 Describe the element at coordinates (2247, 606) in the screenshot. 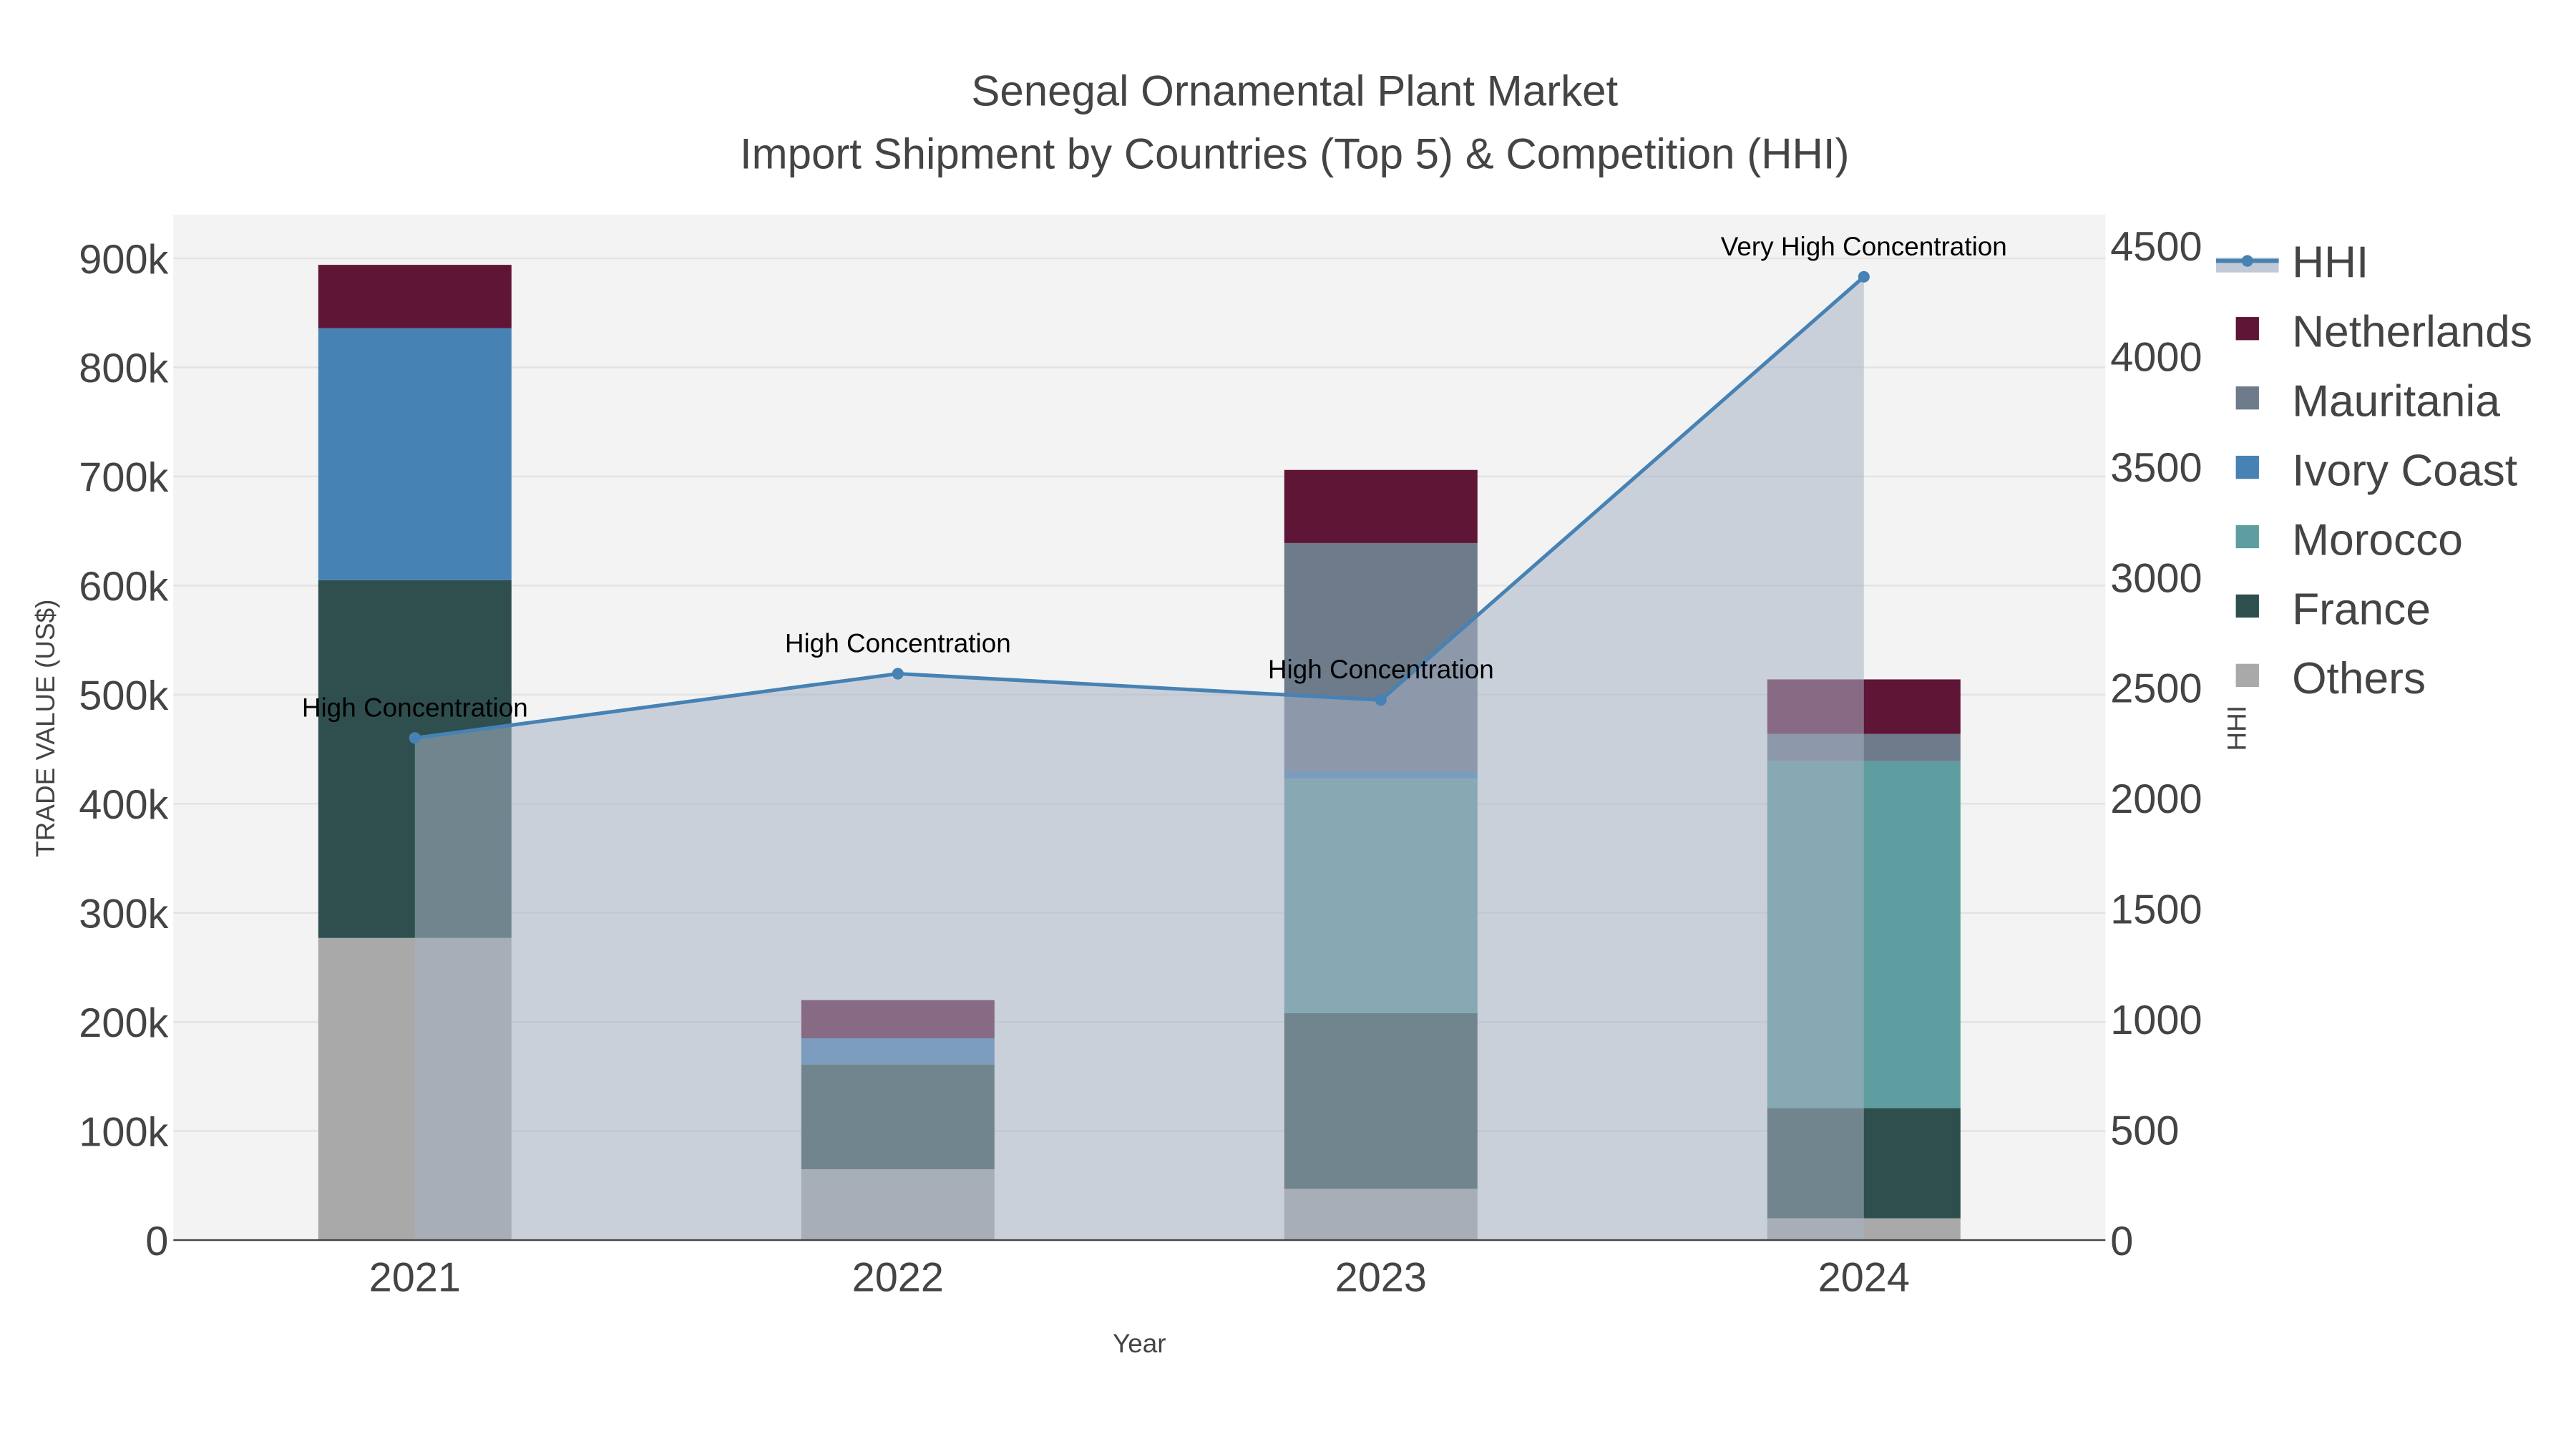

I see `legend-swatch-france` at that location.